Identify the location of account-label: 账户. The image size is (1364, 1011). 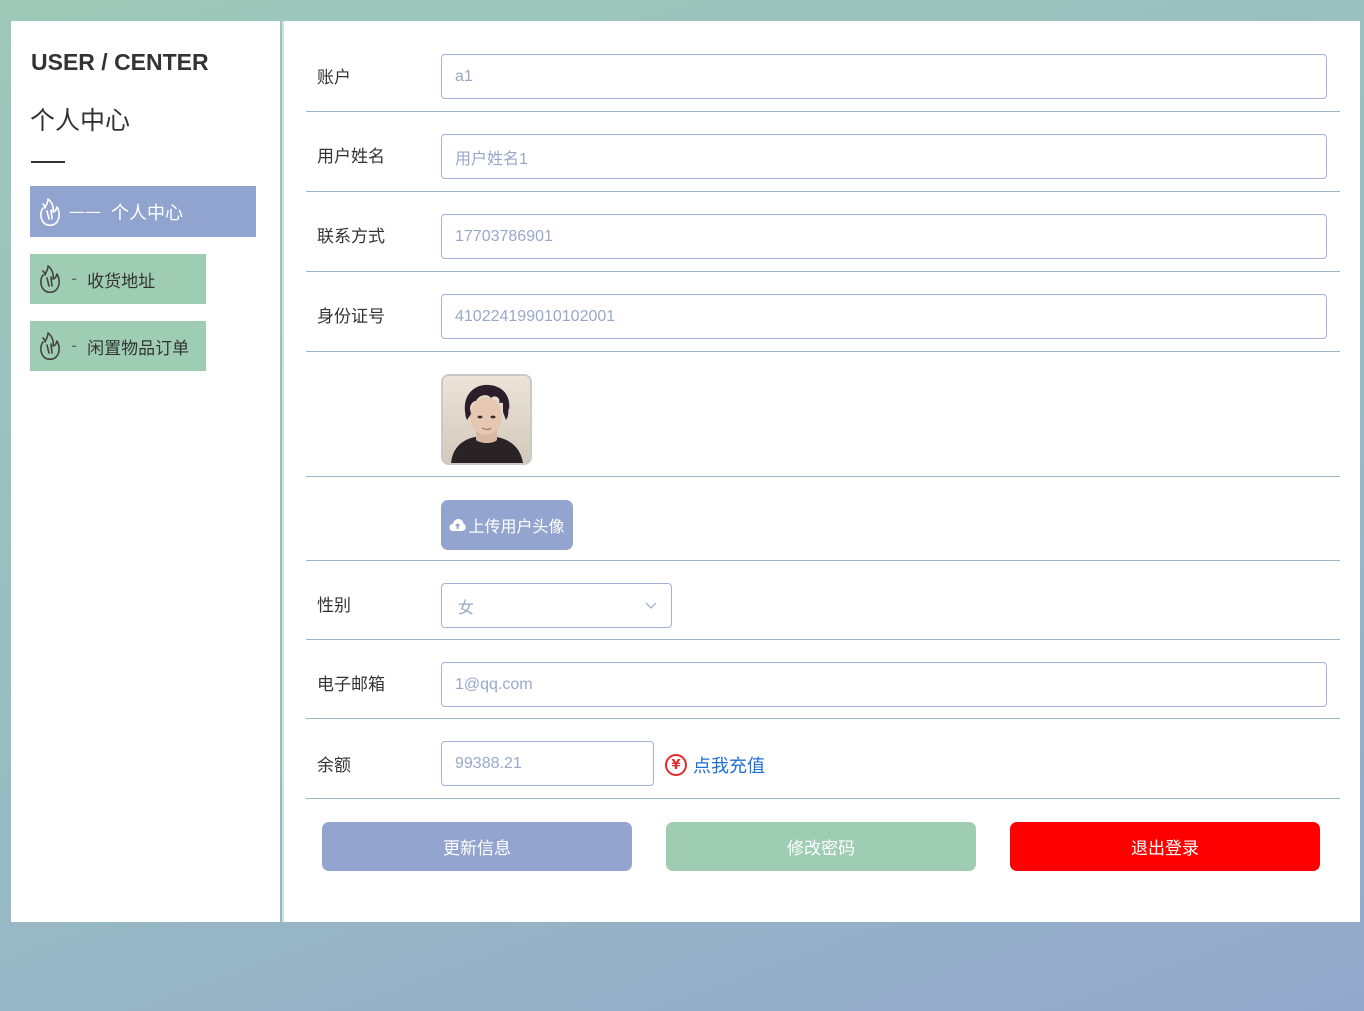
(334, 78).